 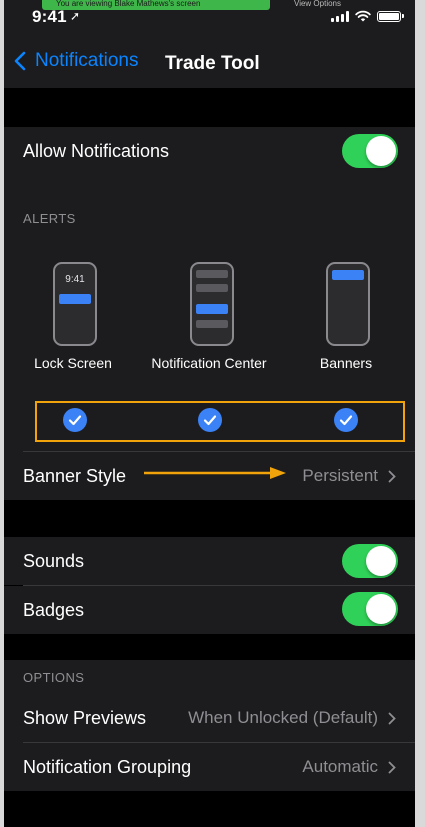 I want to click on badges-toggle, so click(x=370, y=609).